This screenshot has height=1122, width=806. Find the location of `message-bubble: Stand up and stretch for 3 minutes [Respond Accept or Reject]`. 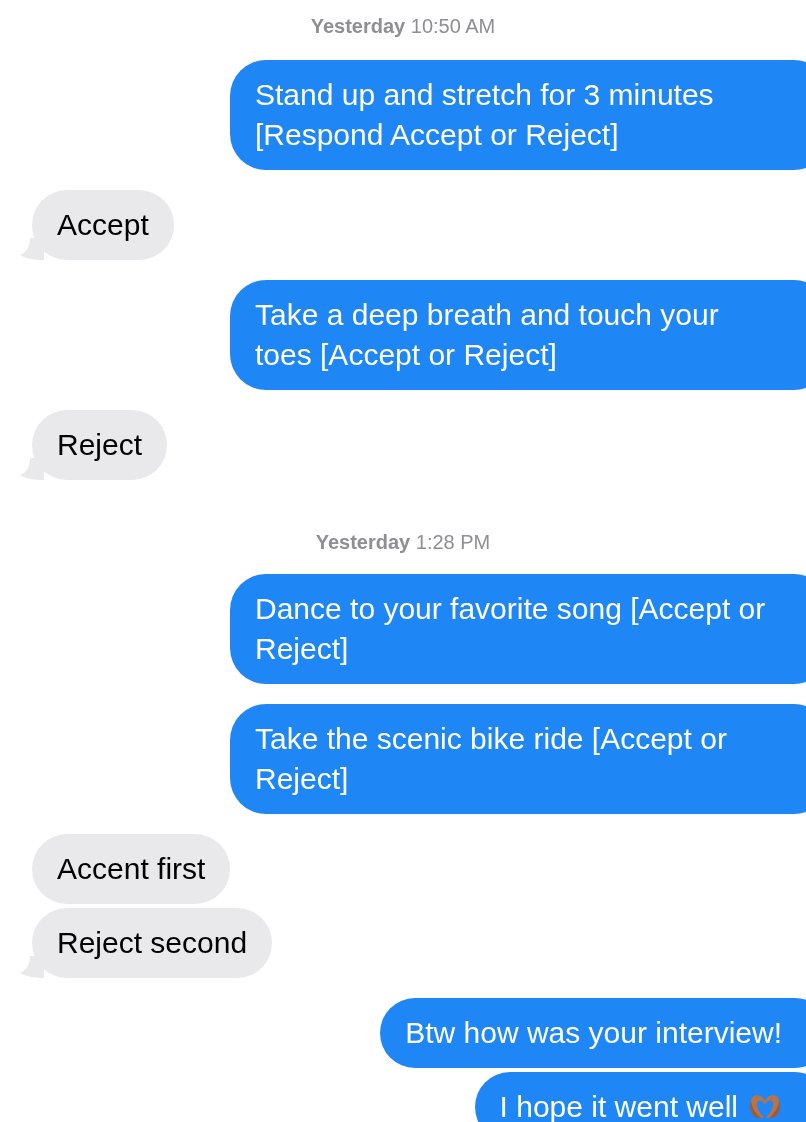

message-bubble: Stand up and stretch for 3 minutes [Respond Accept or Reject] is located at coordinates (518, 115).